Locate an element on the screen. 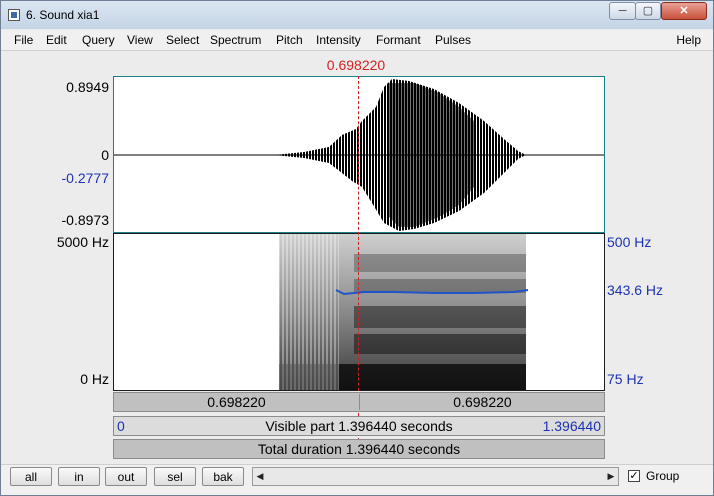 Image resolution: width=714 pixels, height=496 pixels. wave-y-zero: 0 is located at coordinates (105, 155).